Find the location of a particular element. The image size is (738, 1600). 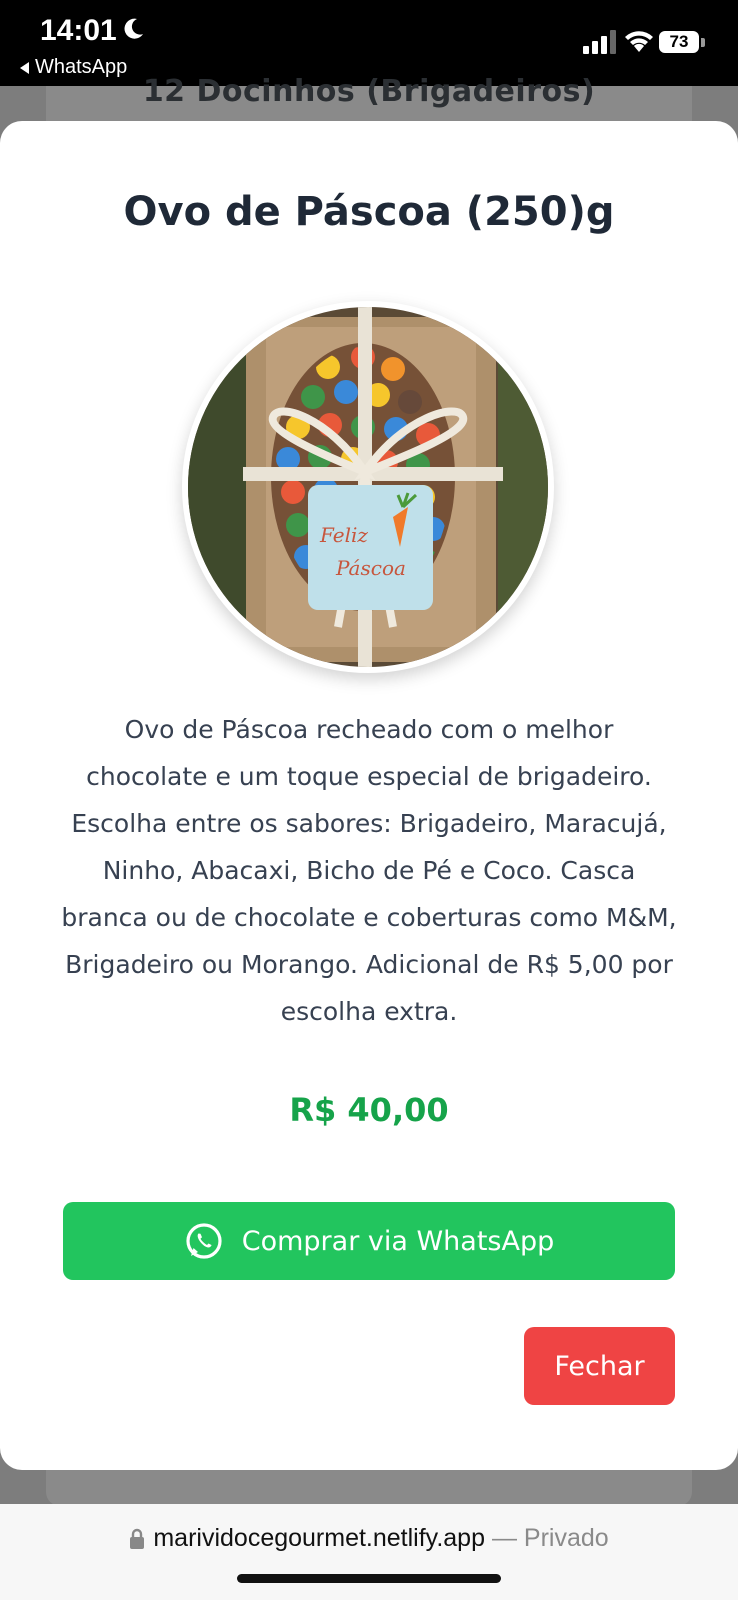

battery-indicator: 73 is located at coordinates (683, 43).